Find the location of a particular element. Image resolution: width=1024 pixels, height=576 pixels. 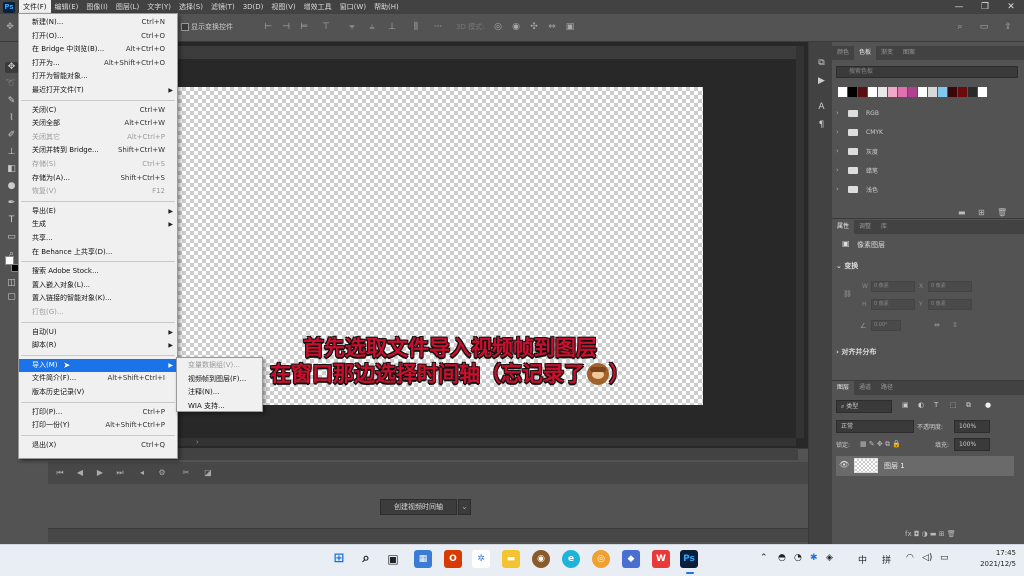

swatch-group-pastel: › 蜡笔 is located at coordinates (924, 170).